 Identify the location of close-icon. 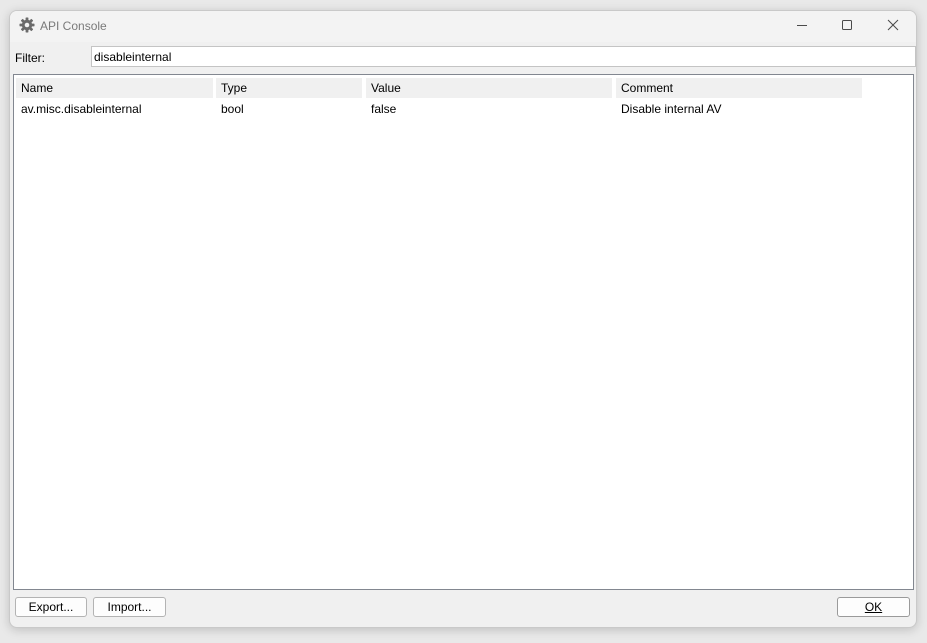
(893, 26).